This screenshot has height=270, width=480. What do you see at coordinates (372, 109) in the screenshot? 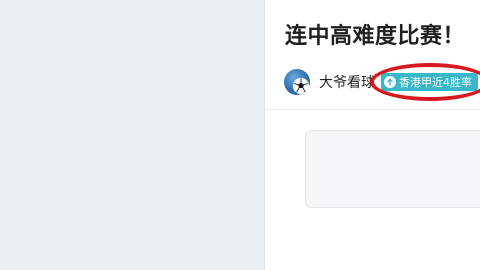
I see `horizontal-divider` at bounding box center [372, 109].